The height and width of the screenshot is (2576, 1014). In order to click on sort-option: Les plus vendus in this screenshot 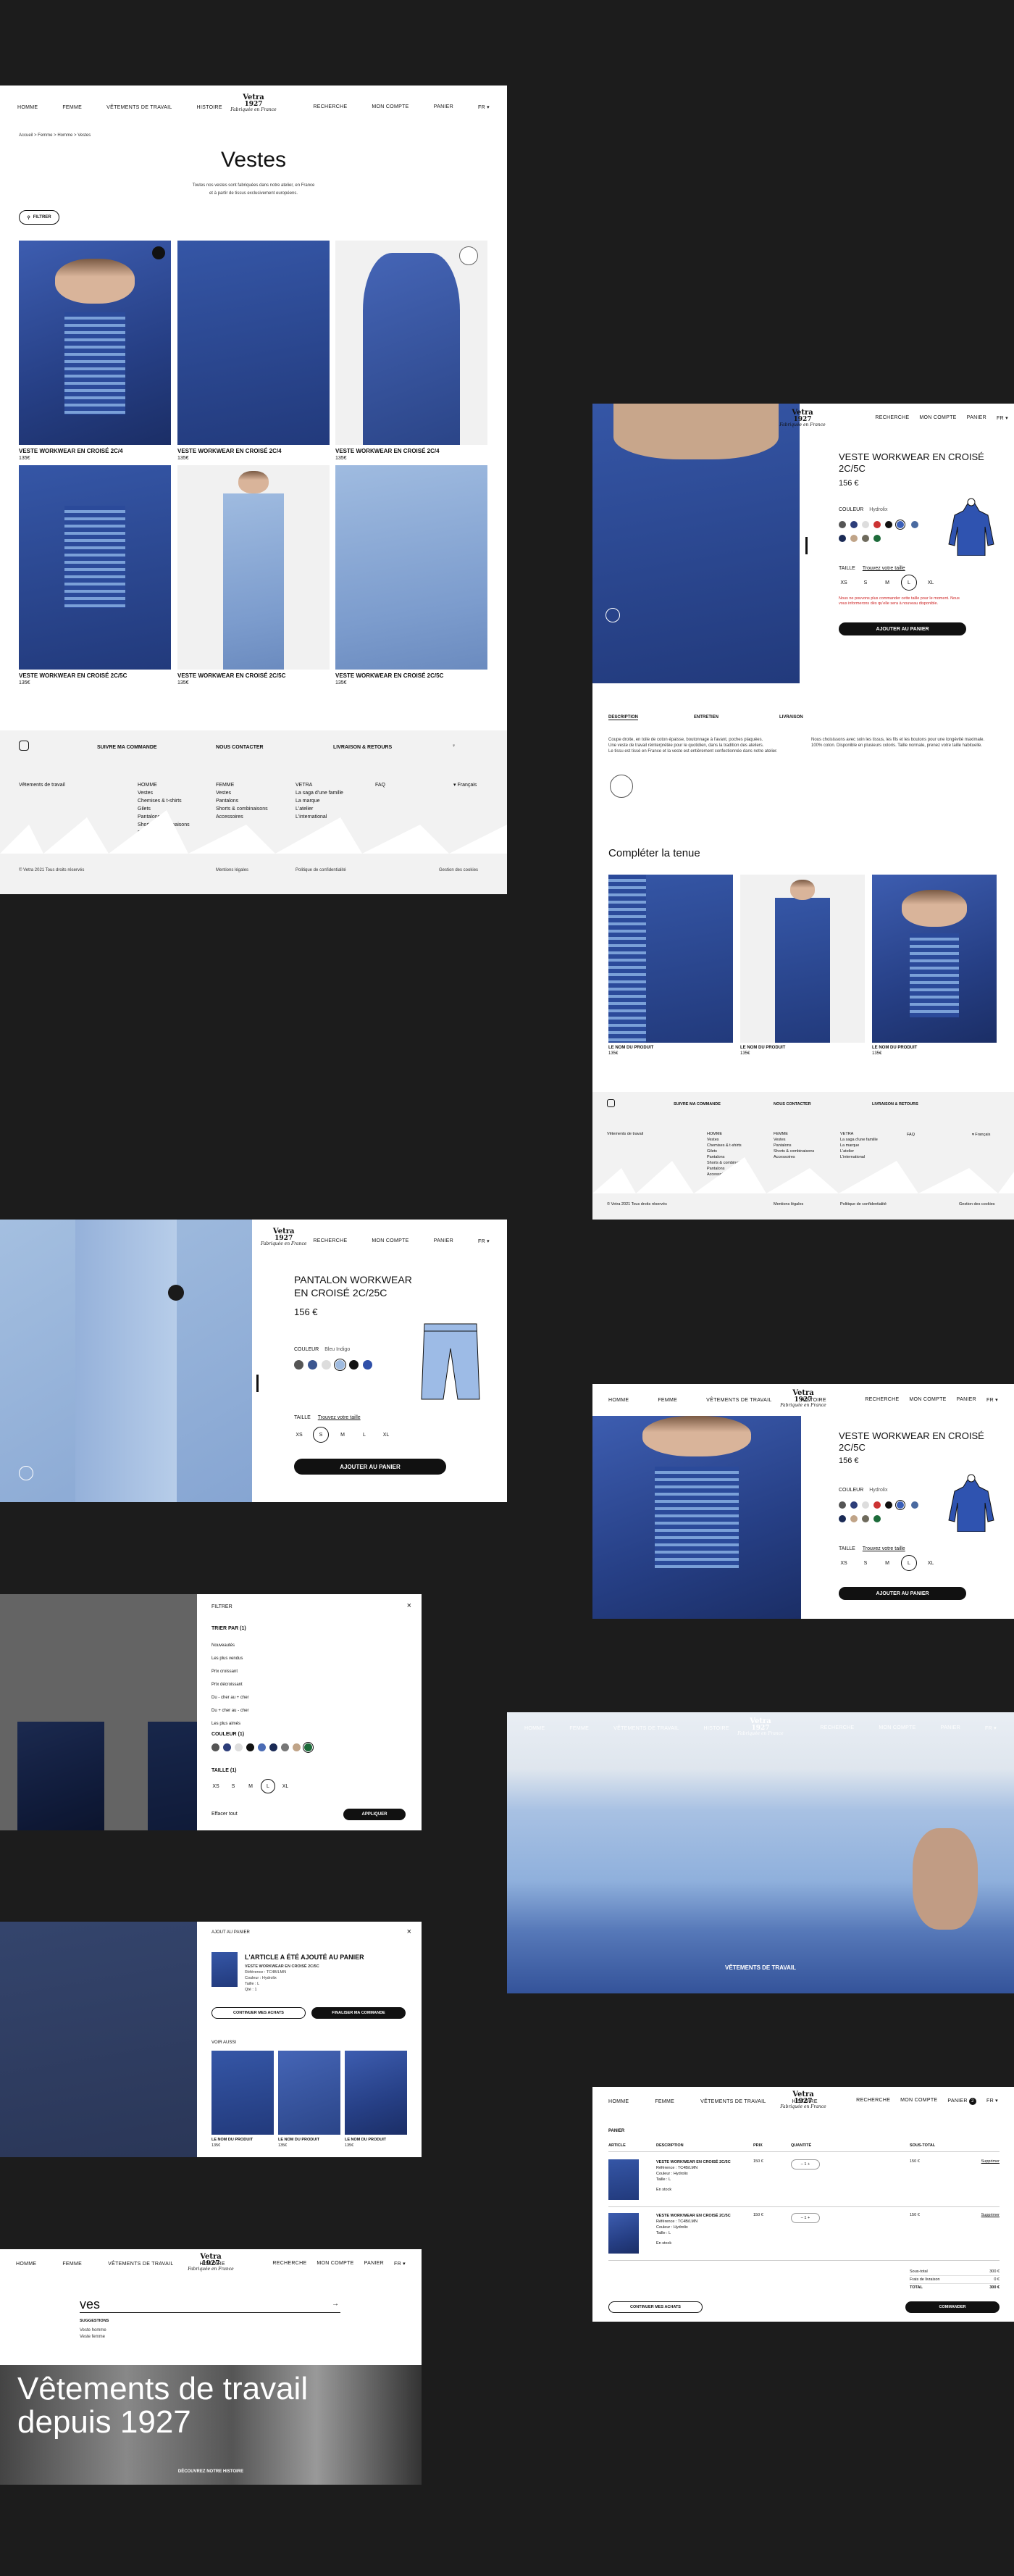, I will do `click(230, 1658)`.